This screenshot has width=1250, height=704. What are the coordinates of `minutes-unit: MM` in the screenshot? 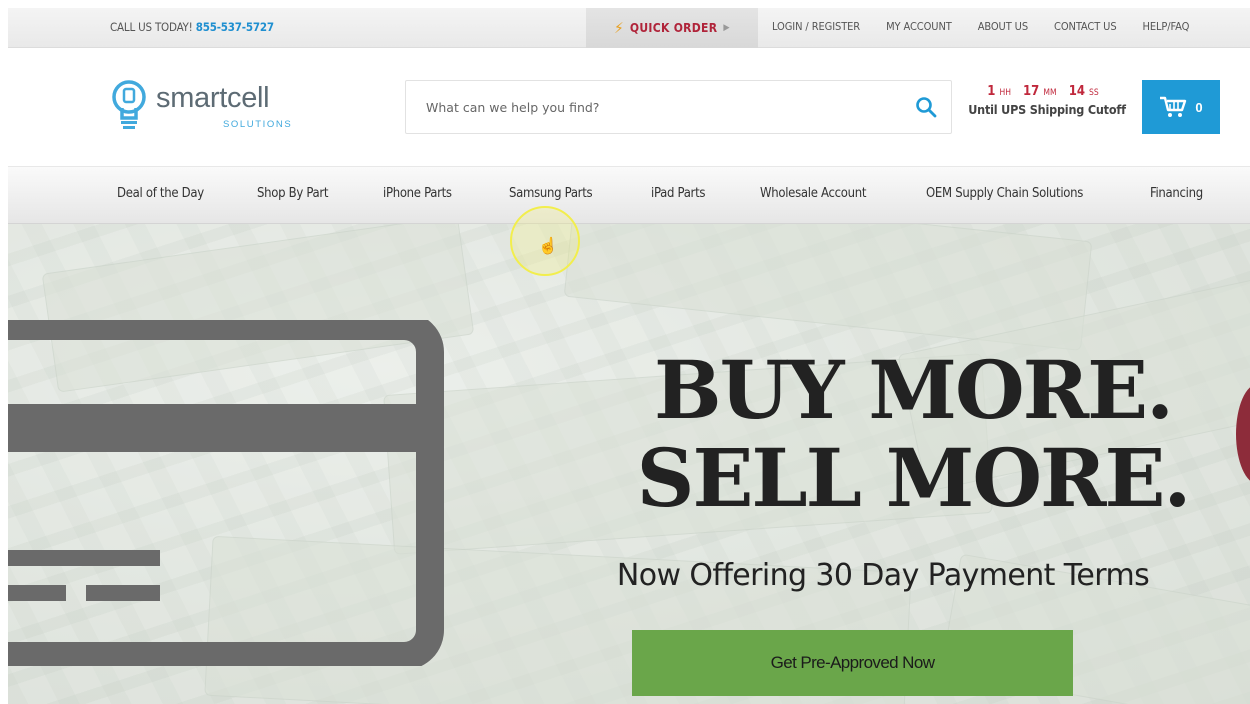 It's located at (1050, 93).